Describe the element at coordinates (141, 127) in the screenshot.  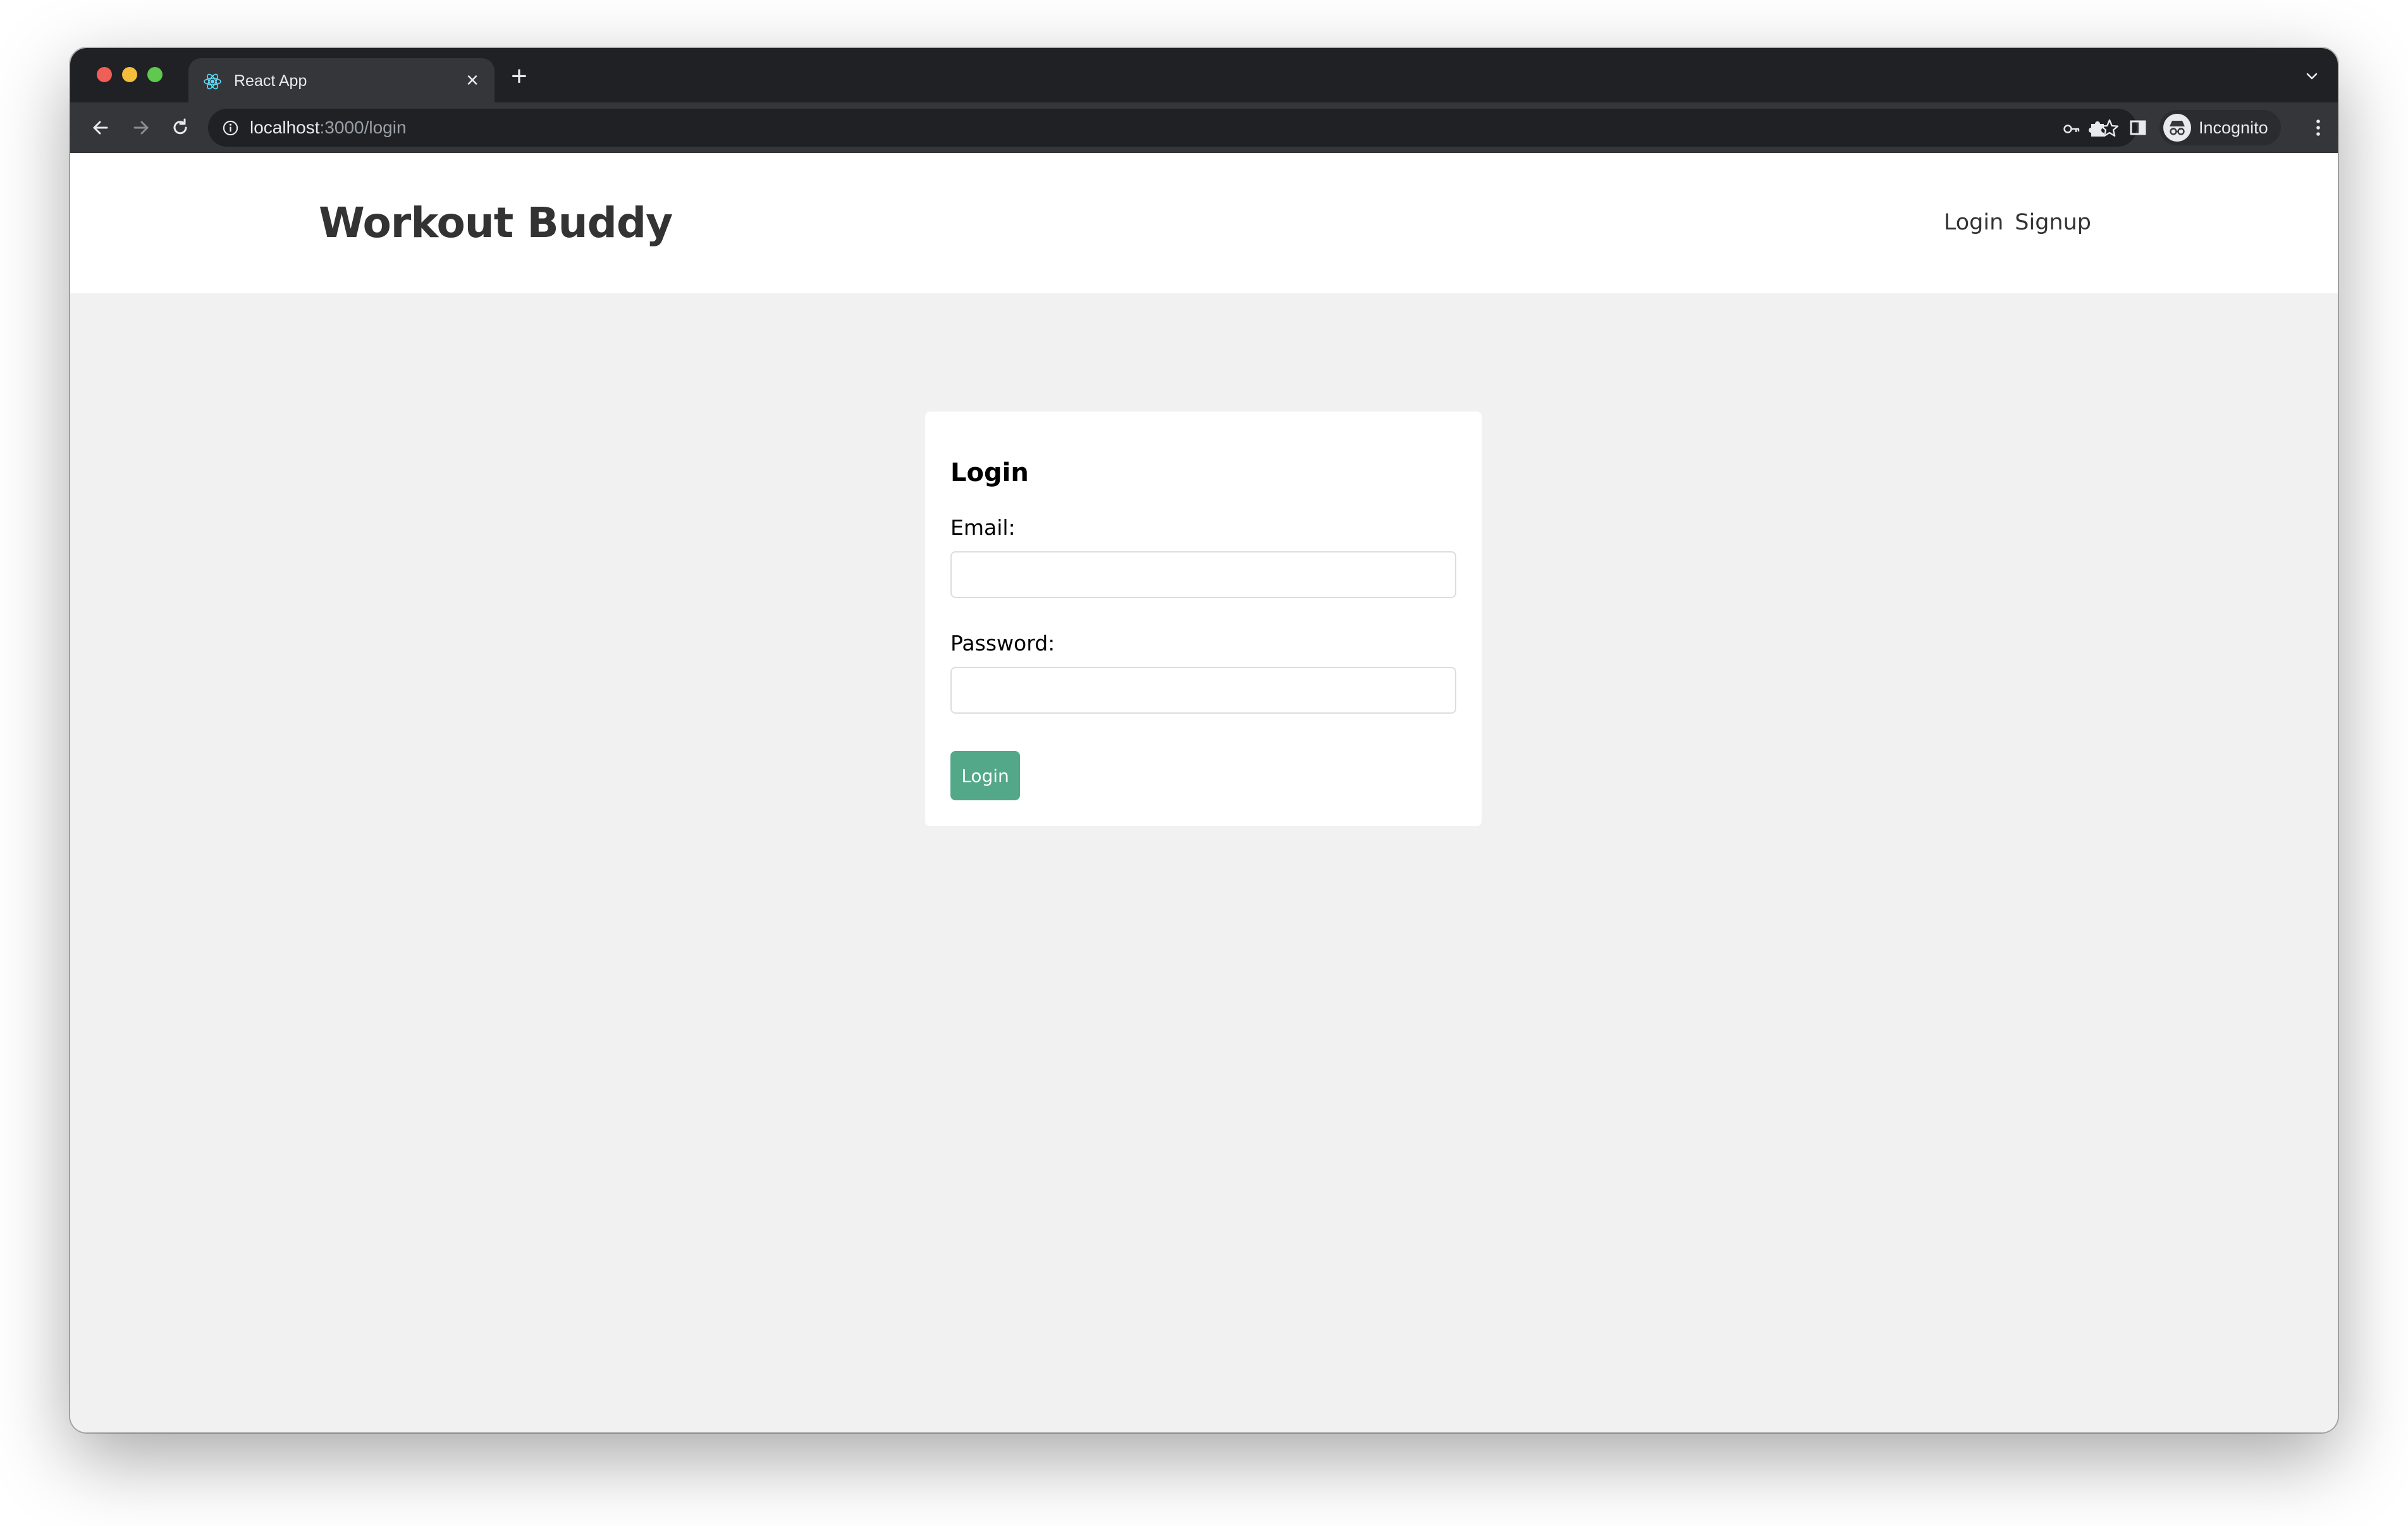
I see `forward-icon` at that location.